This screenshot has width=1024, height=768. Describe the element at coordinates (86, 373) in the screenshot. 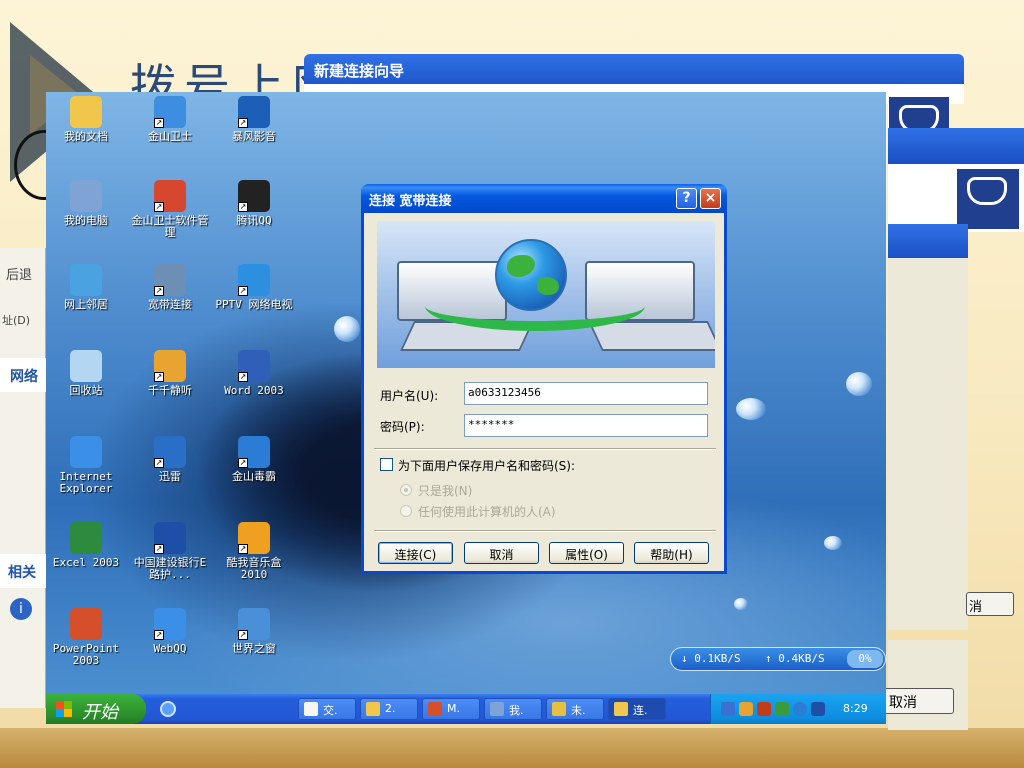

I see `desktop-icon: 回收站` at that location.